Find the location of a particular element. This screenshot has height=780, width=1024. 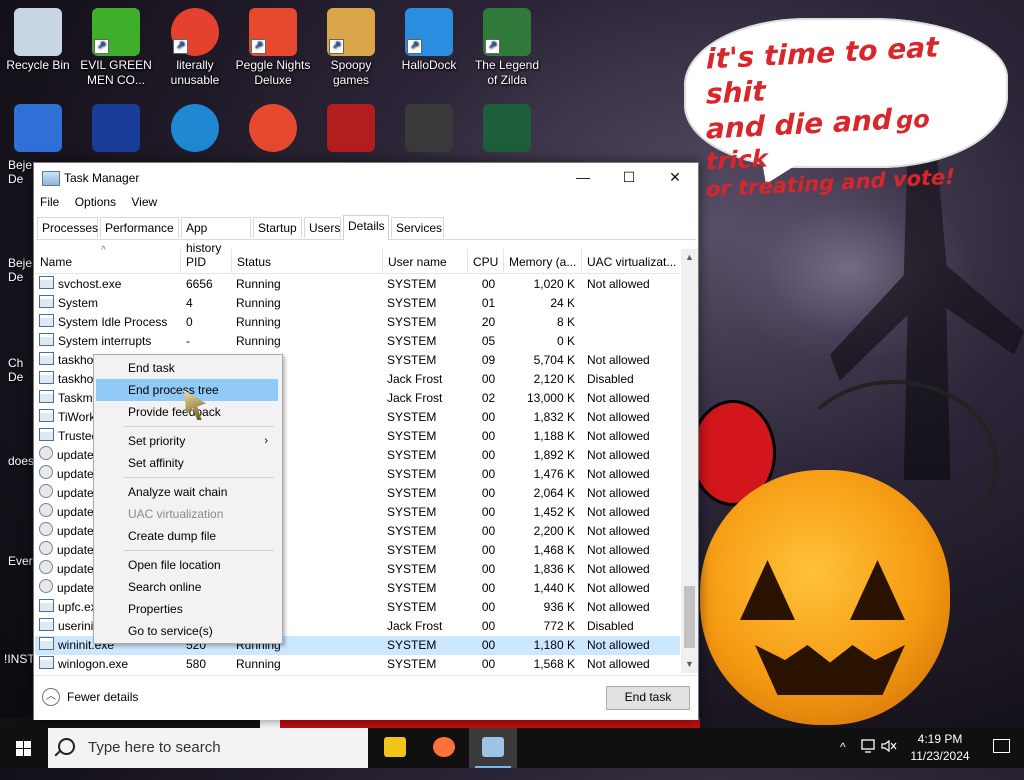

taskbar: Type here to search ^ 4:19 PM 11/23/2024 is located at coordinates (512, 748).